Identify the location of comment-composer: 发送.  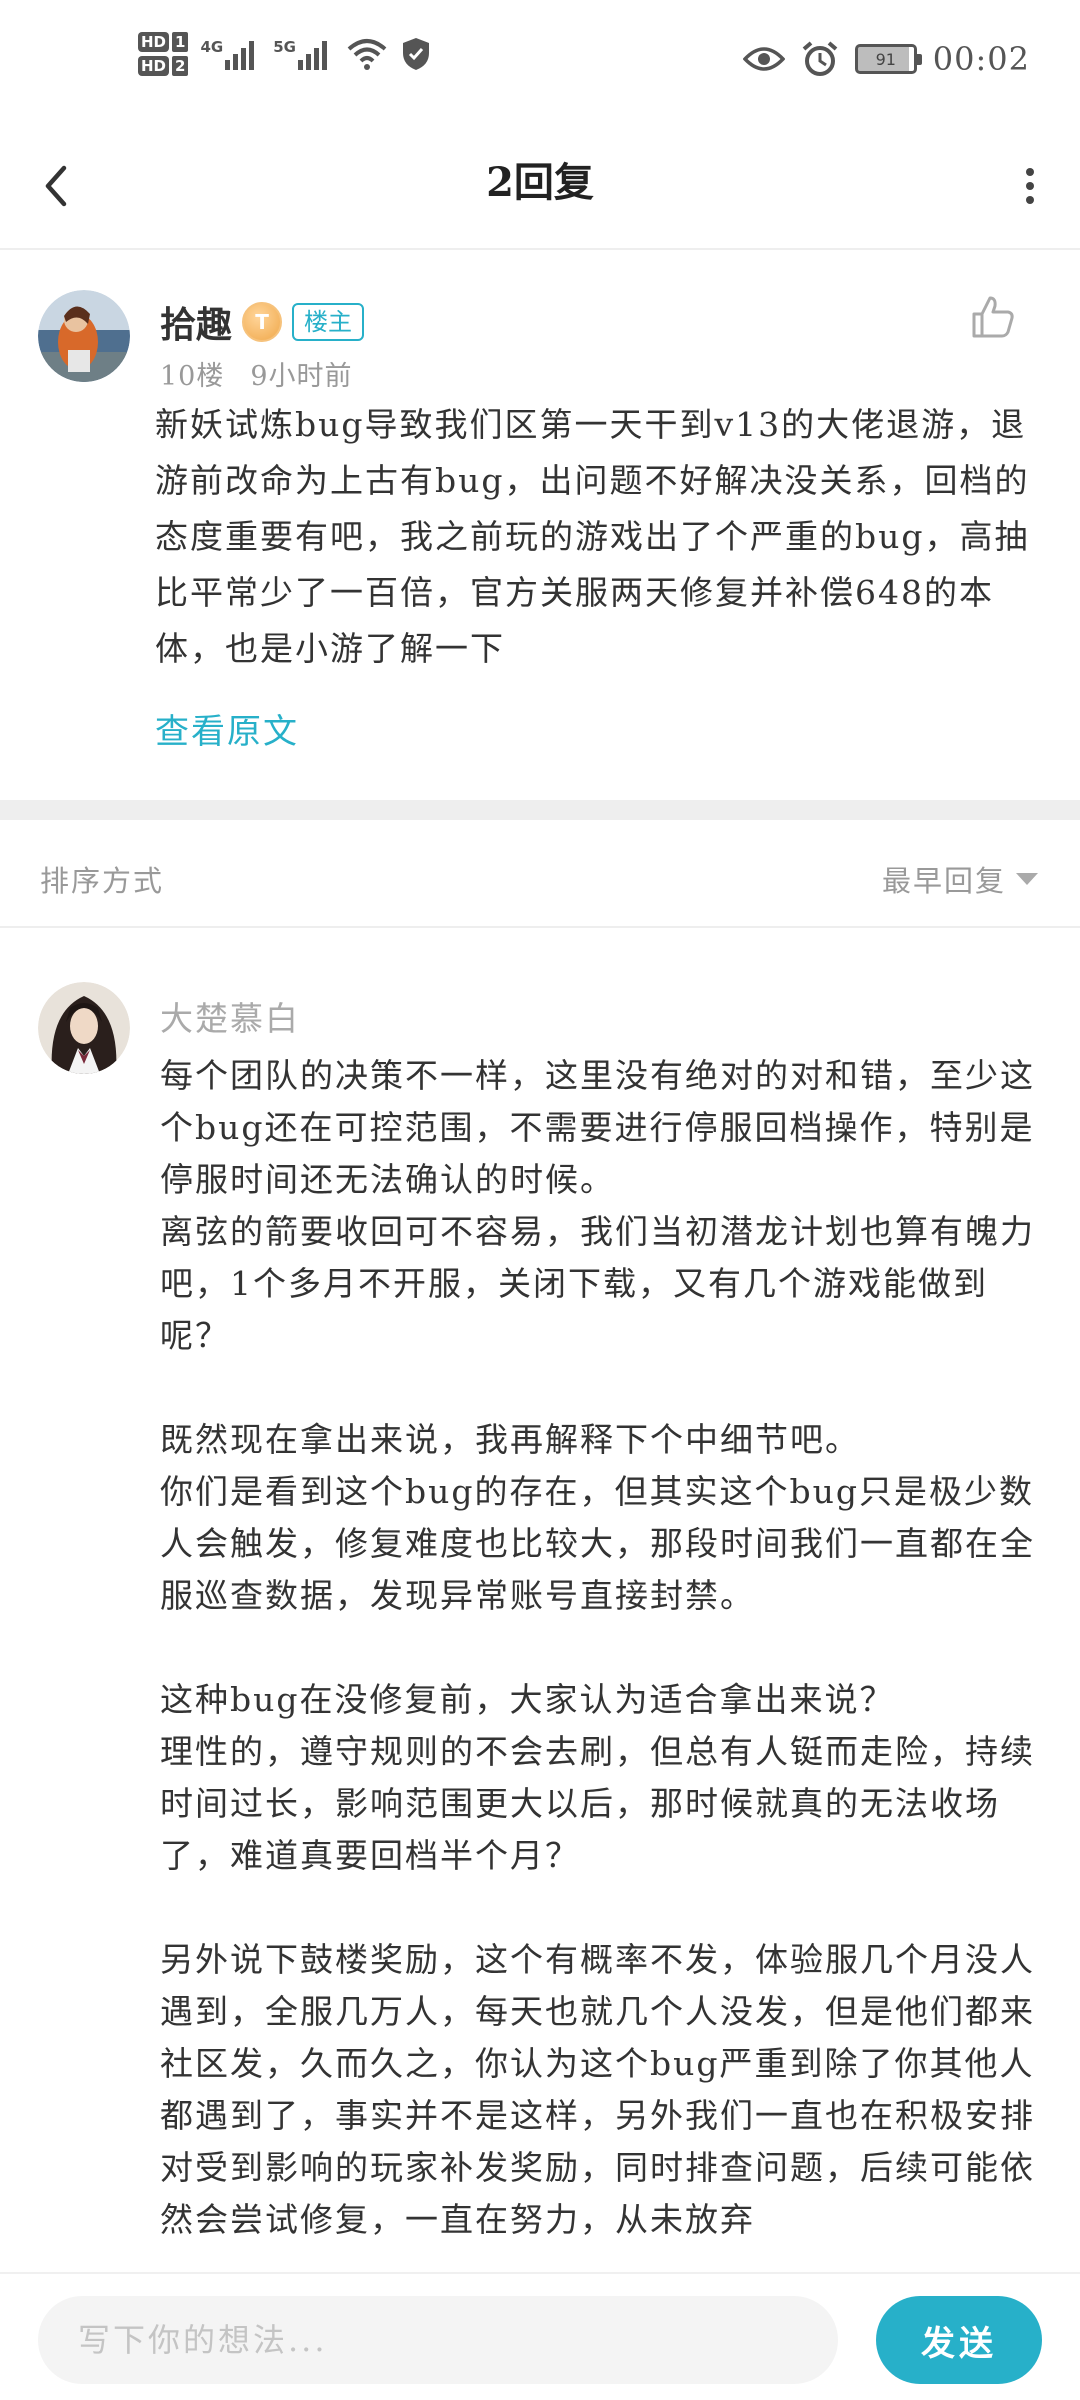
(540, 2336).